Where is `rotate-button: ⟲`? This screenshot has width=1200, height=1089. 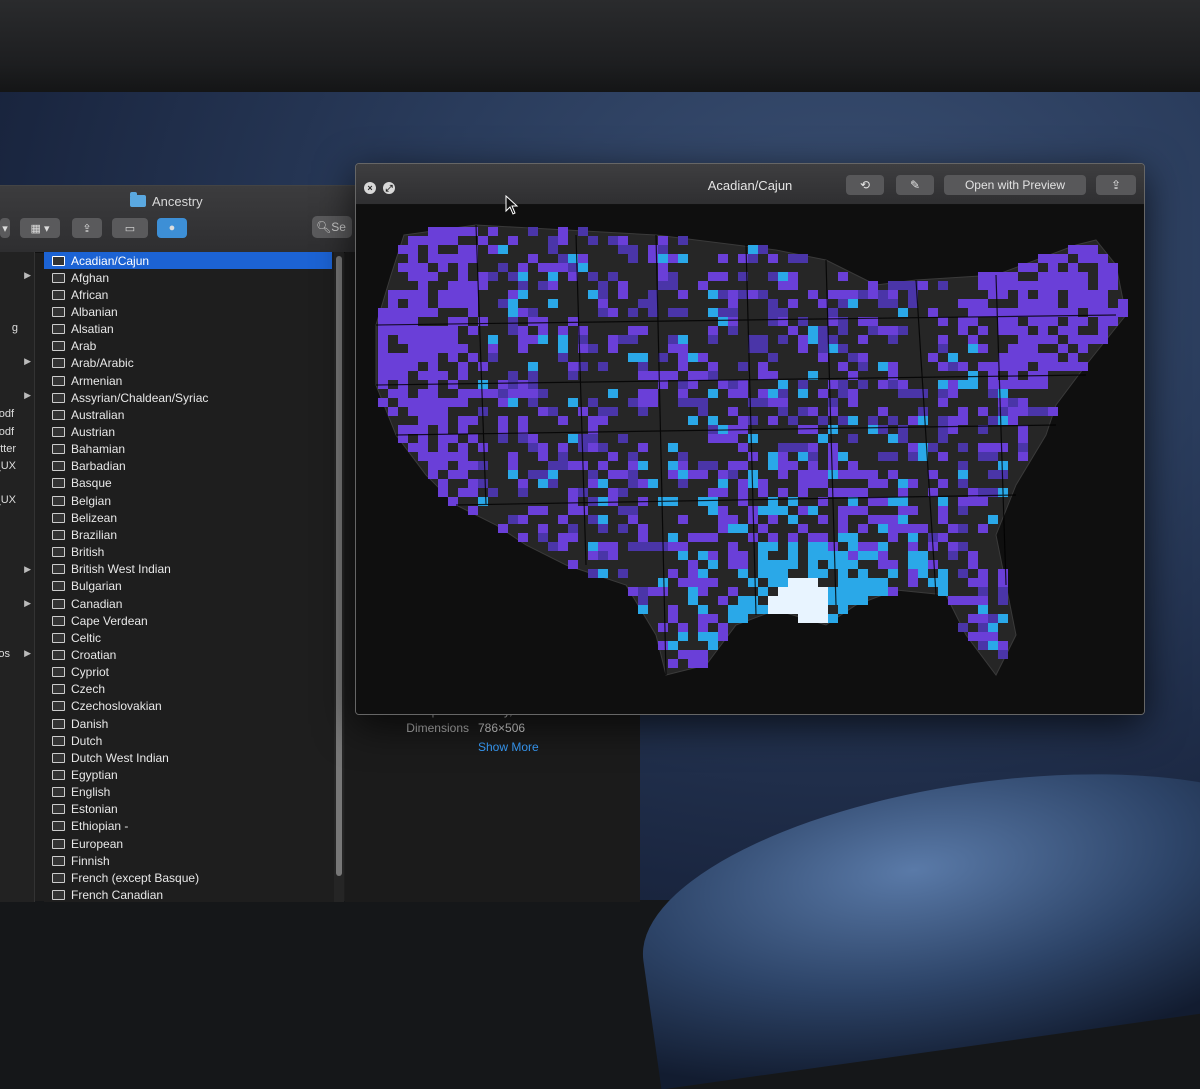 rotate-button: ⟲ is located at coordinates (865, 185).